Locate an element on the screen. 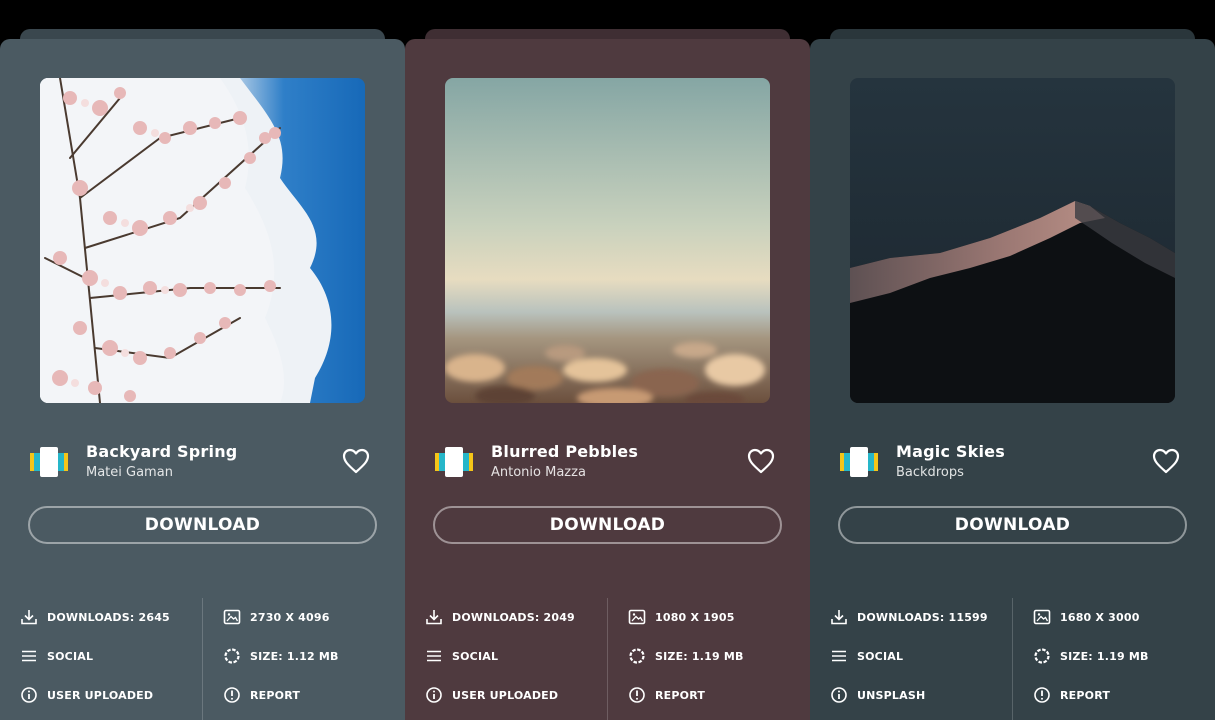 The image size is (1215, 720). source-info: UNSPLASH is located at coordinates (877, 695).